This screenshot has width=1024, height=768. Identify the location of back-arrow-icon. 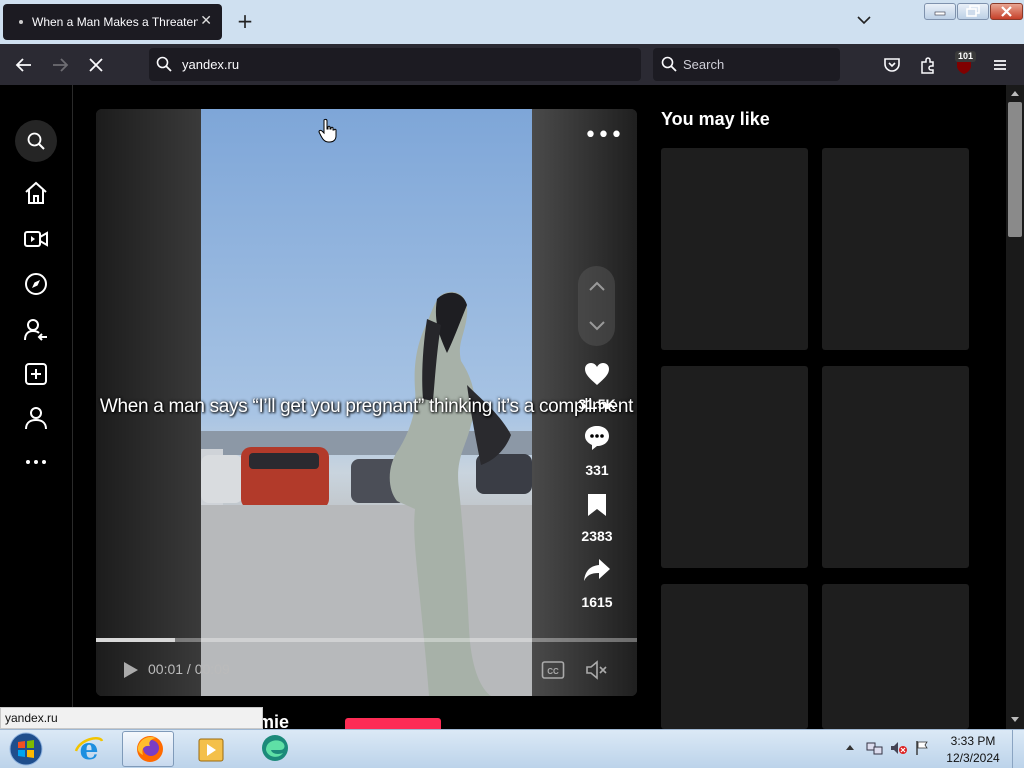
(24, 65).